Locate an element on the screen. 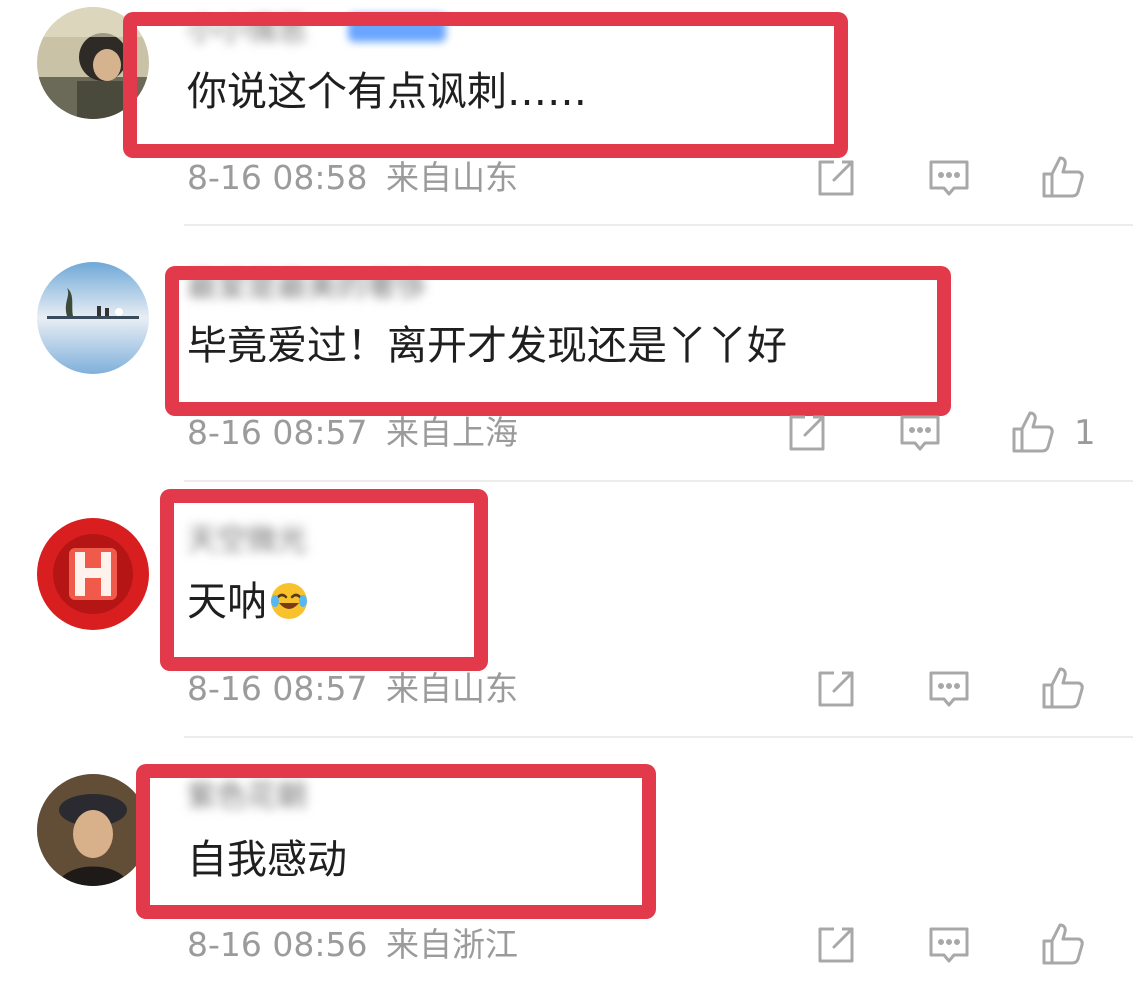  comment-location: 来自浙江 is located at coordinates (452, 944).